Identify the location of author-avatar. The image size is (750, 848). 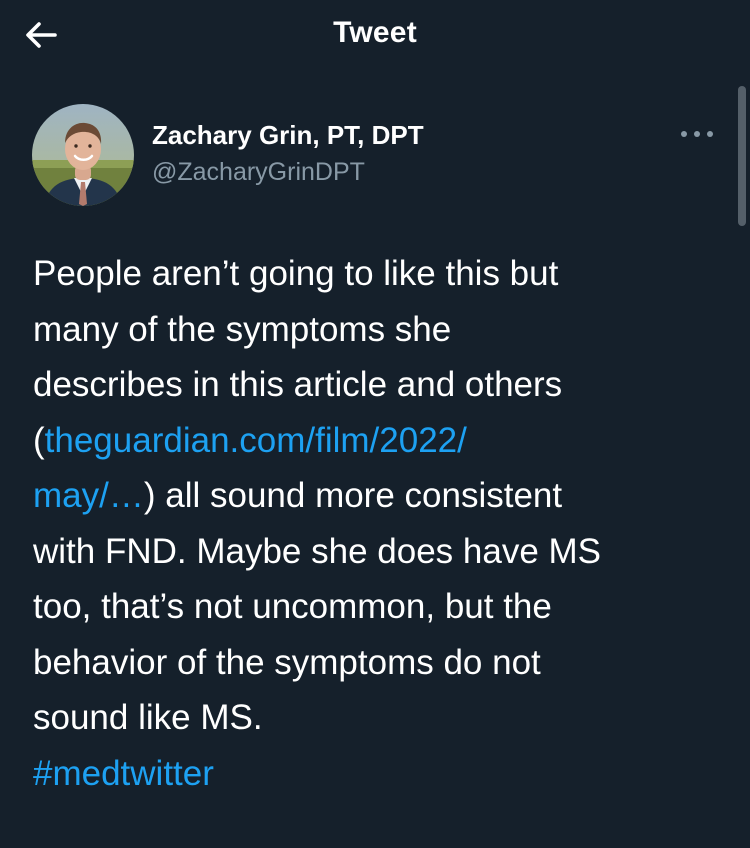
(83, 155).